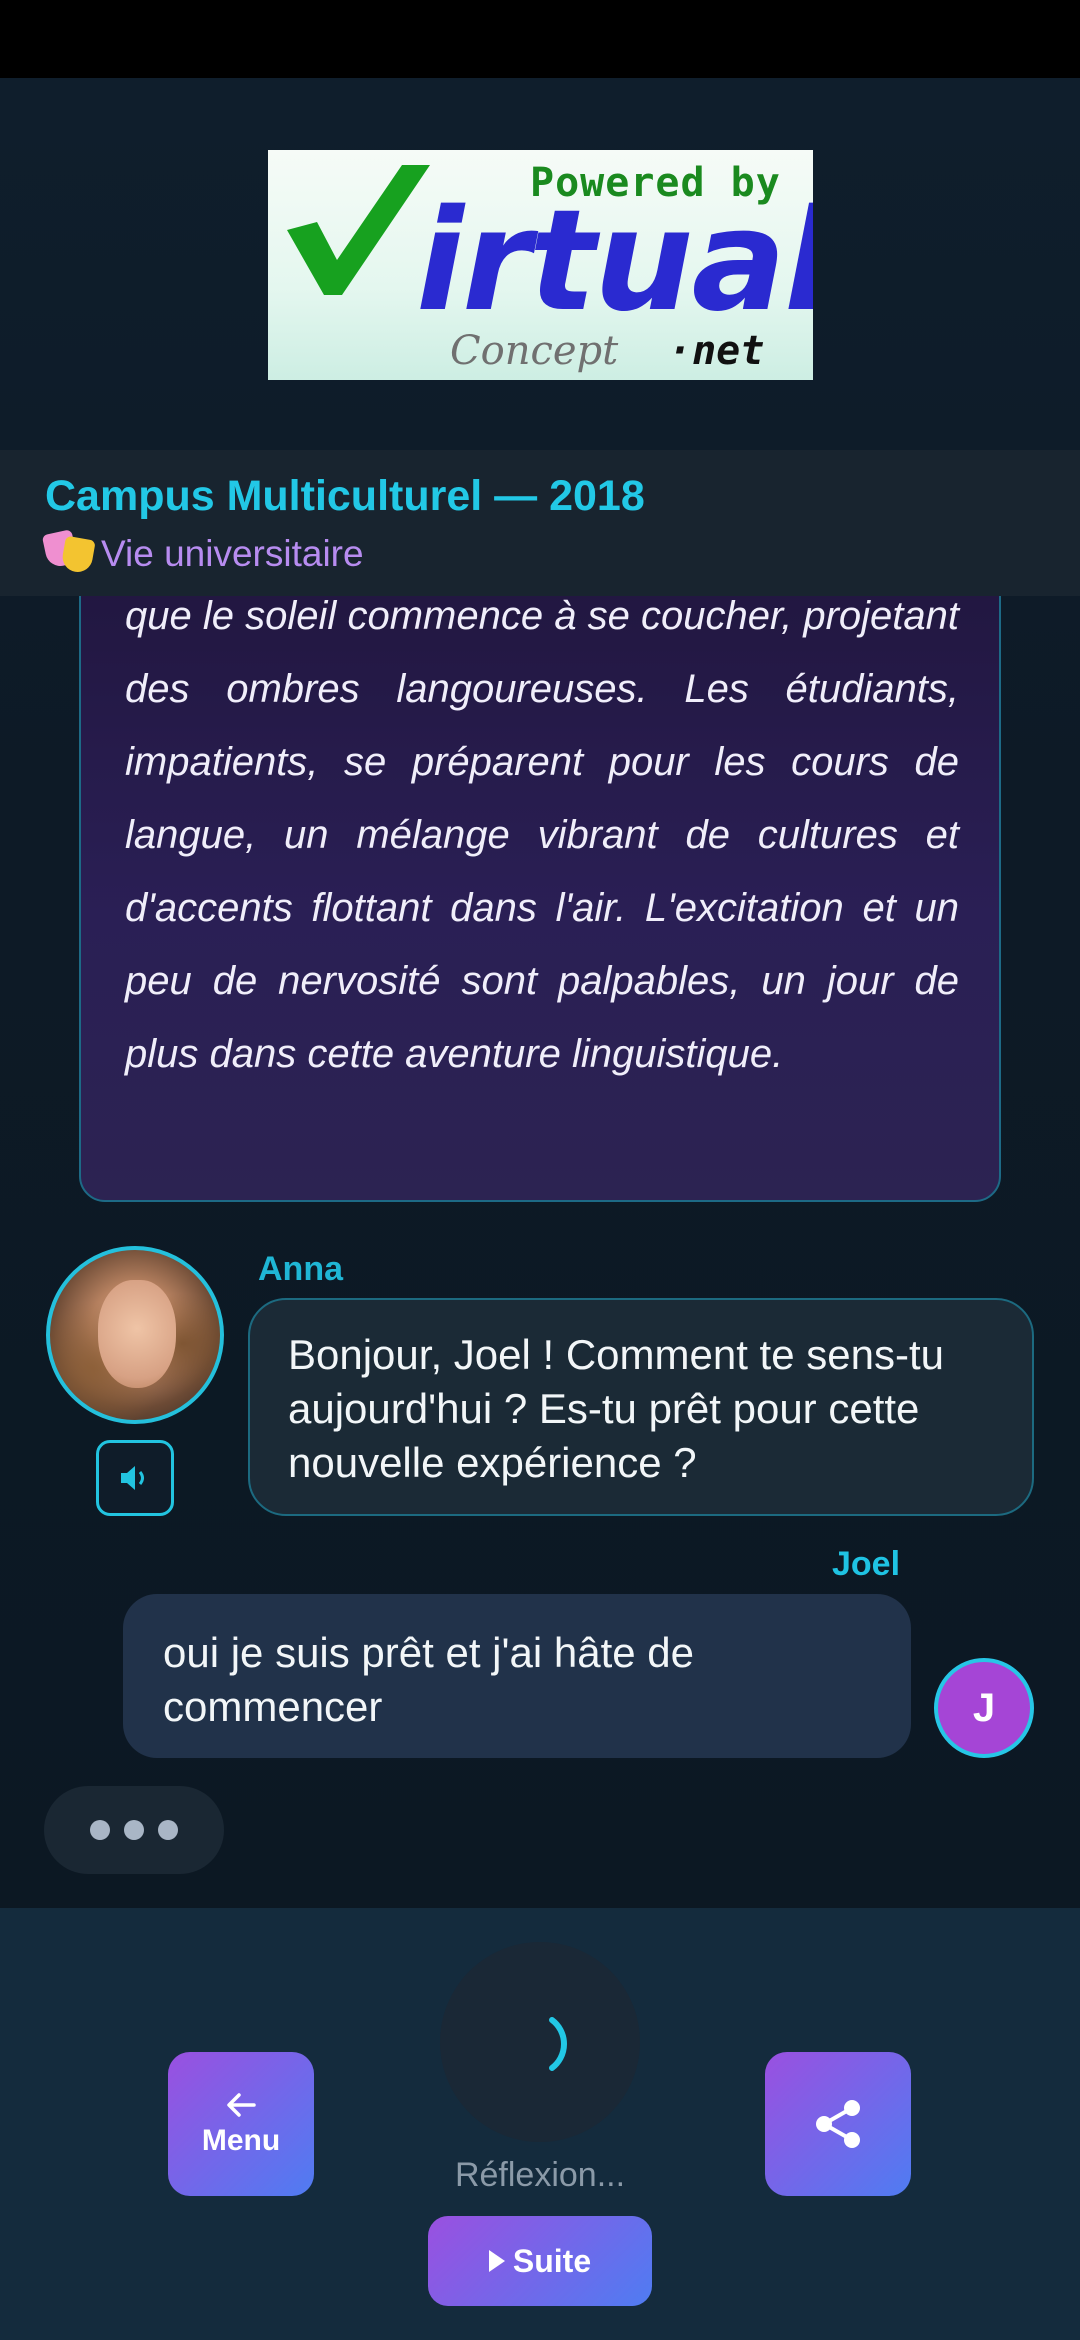 This screenshot has width=1080, height=2340. What do you see at coordinates (132, 1478) in the screenshot?
I see `speaker-icon` at bounding box center [132, 1478].